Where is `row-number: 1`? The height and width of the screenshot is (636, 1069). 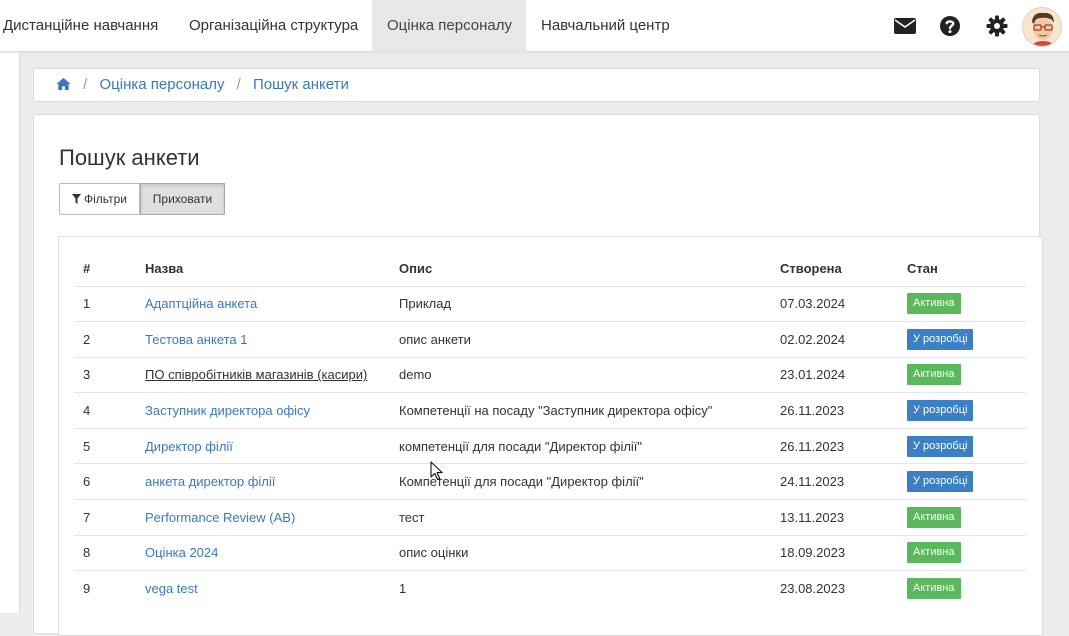
row-number: 1 is located at coordinates (105, 303).